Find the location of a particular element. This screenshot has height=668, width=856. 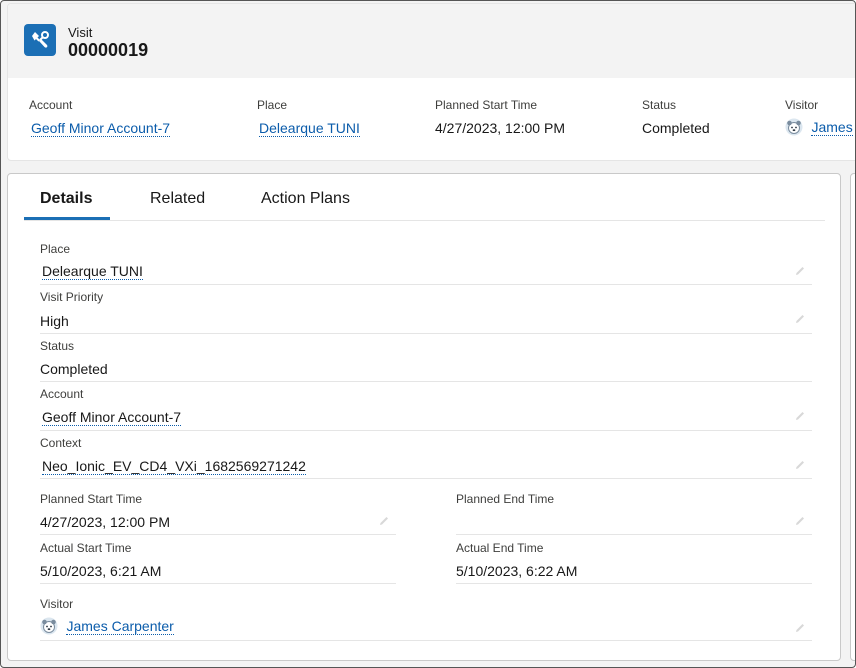

context-link: Neo_Ionic_EV_CD4_VXi_1682569271242 is located at coordinates (174, 466).